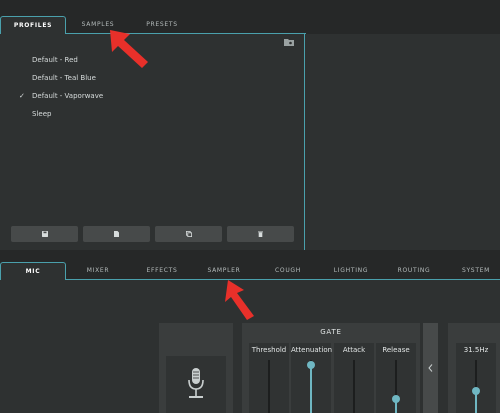 This screenshot has width=500, height=413. I want to click on tab-cough: COUGH, so click(288, 271).